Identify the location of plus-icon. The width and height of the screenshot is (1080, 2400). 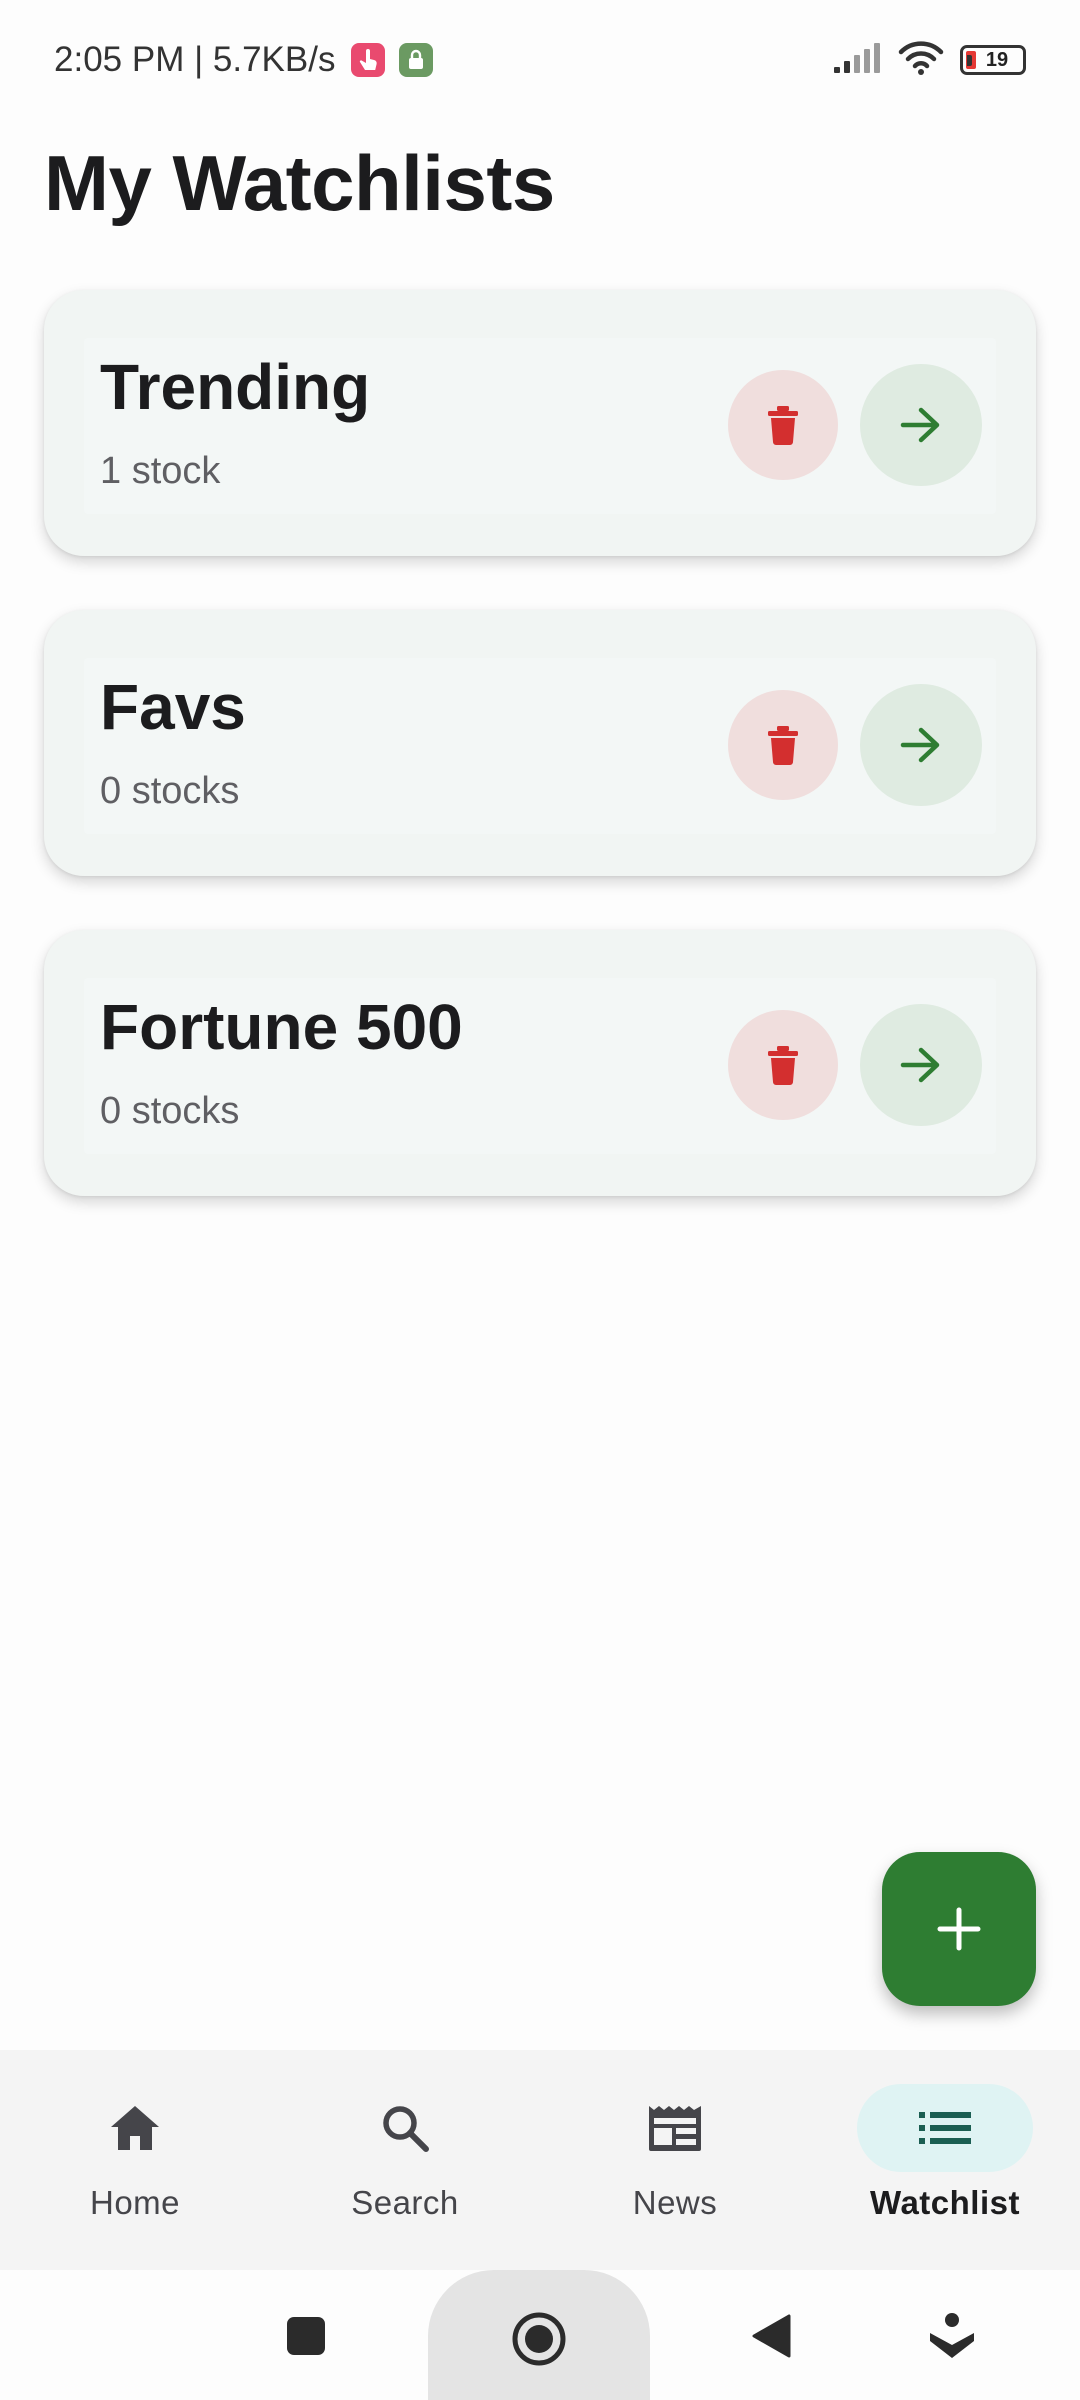
(959, 1929).